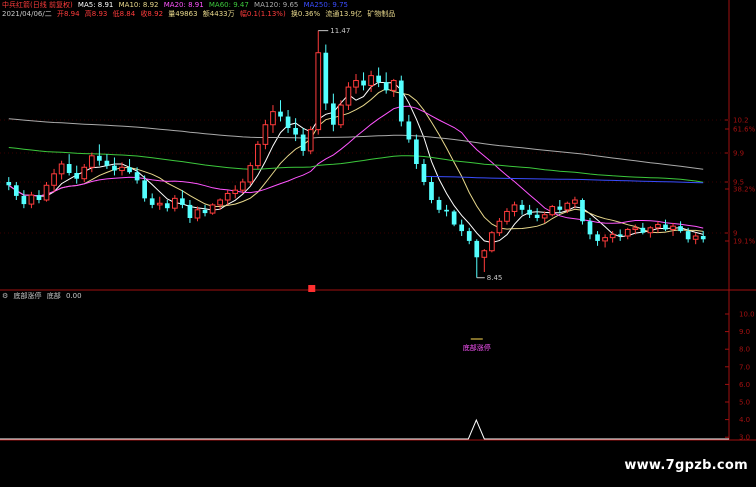  I want to click on price-tick-label: 9, so click(735, 234).